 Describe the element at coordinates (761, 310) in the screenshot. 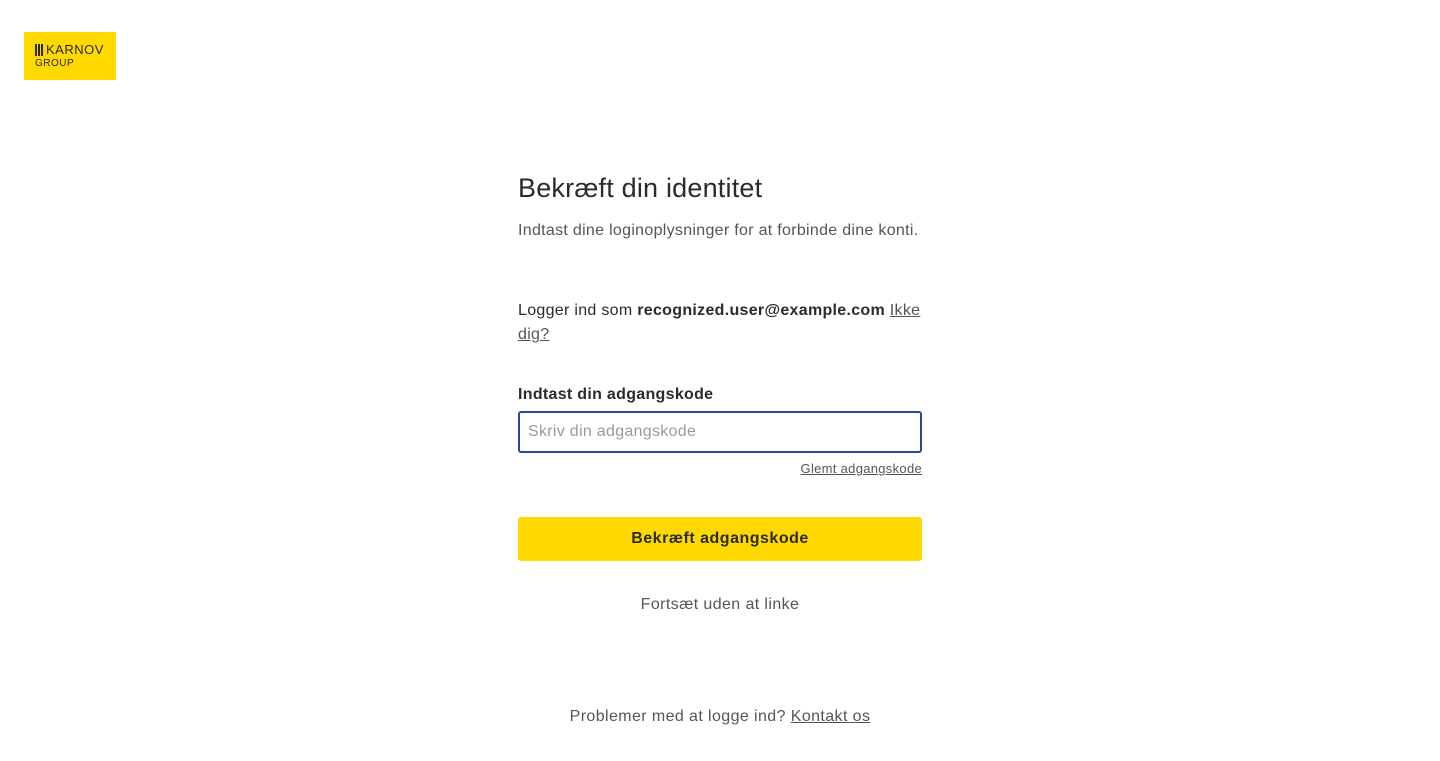

I see `user-email: recognized.user@example.com` at that location.